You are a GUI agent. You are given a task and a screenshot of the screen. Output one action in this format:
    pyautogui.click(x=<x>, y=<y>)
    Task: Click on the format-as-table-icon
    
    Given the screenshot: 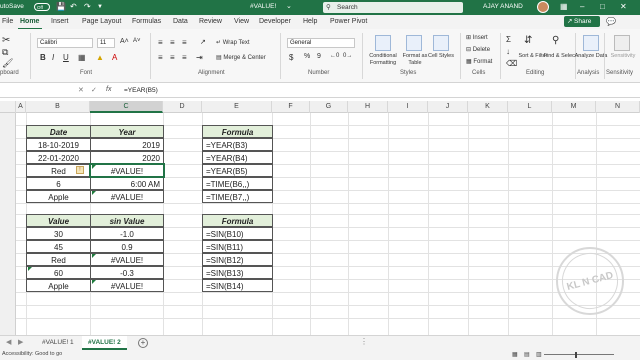 What is the action you would take?
    pyautogui.click(x=414, y=43)
    